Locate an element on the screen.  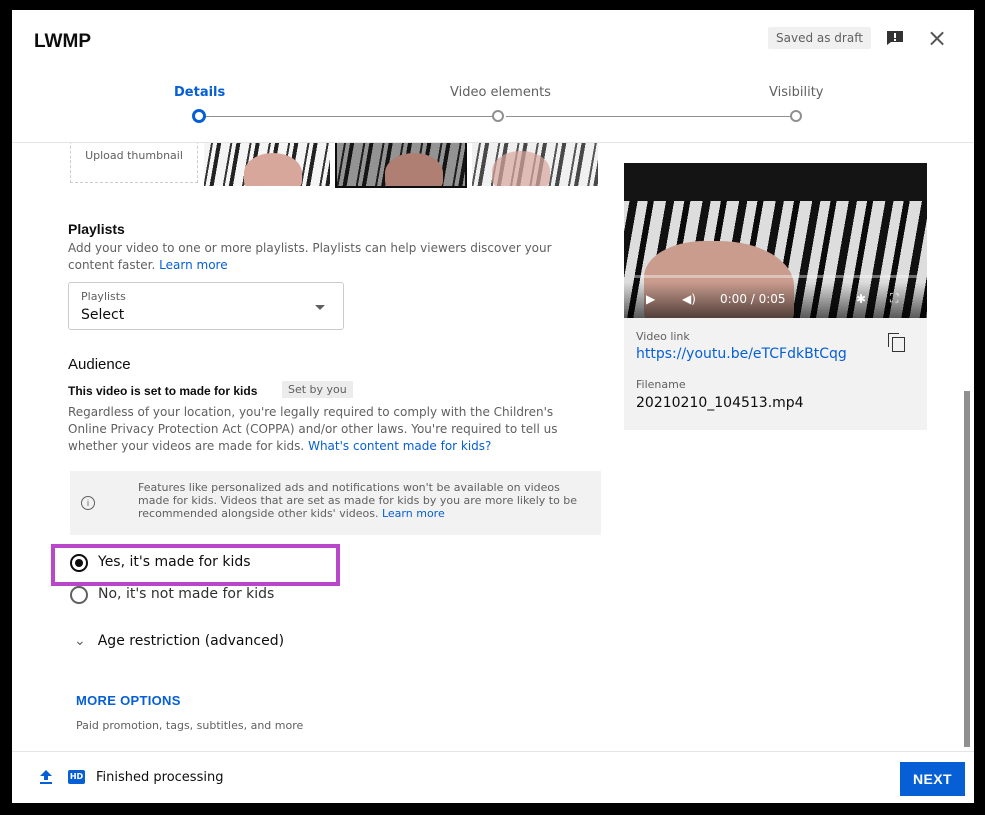
copy-icon is located at coordinates (896, 342).